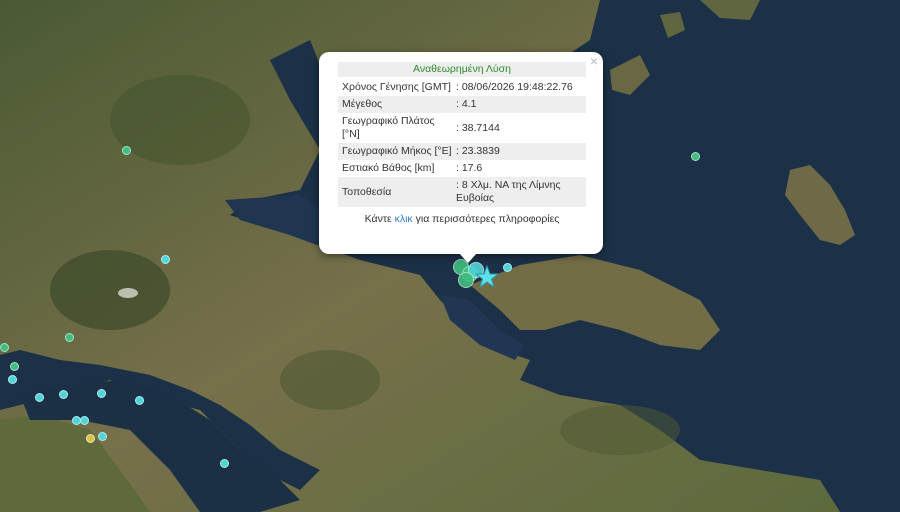 The width and height of the screenshot is (900, 512). I want to click on depth-label: Εστιακό Βάθος [km], so click(396, 168).